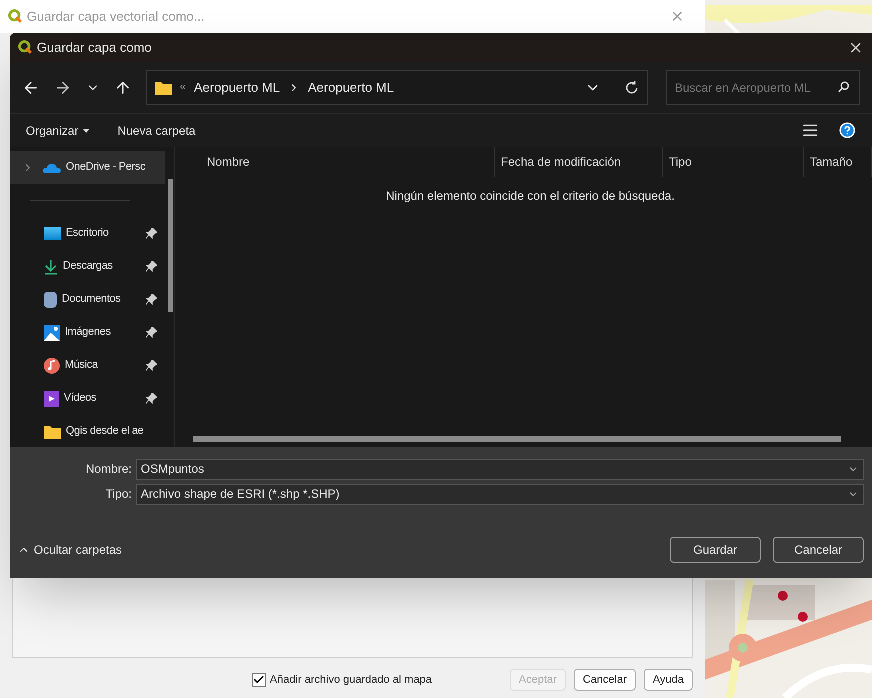  What do you see at coordinates (183, 87) in the screenshot?
I see `breadcrumb-overflow: «` at bounding box center [183, 87].